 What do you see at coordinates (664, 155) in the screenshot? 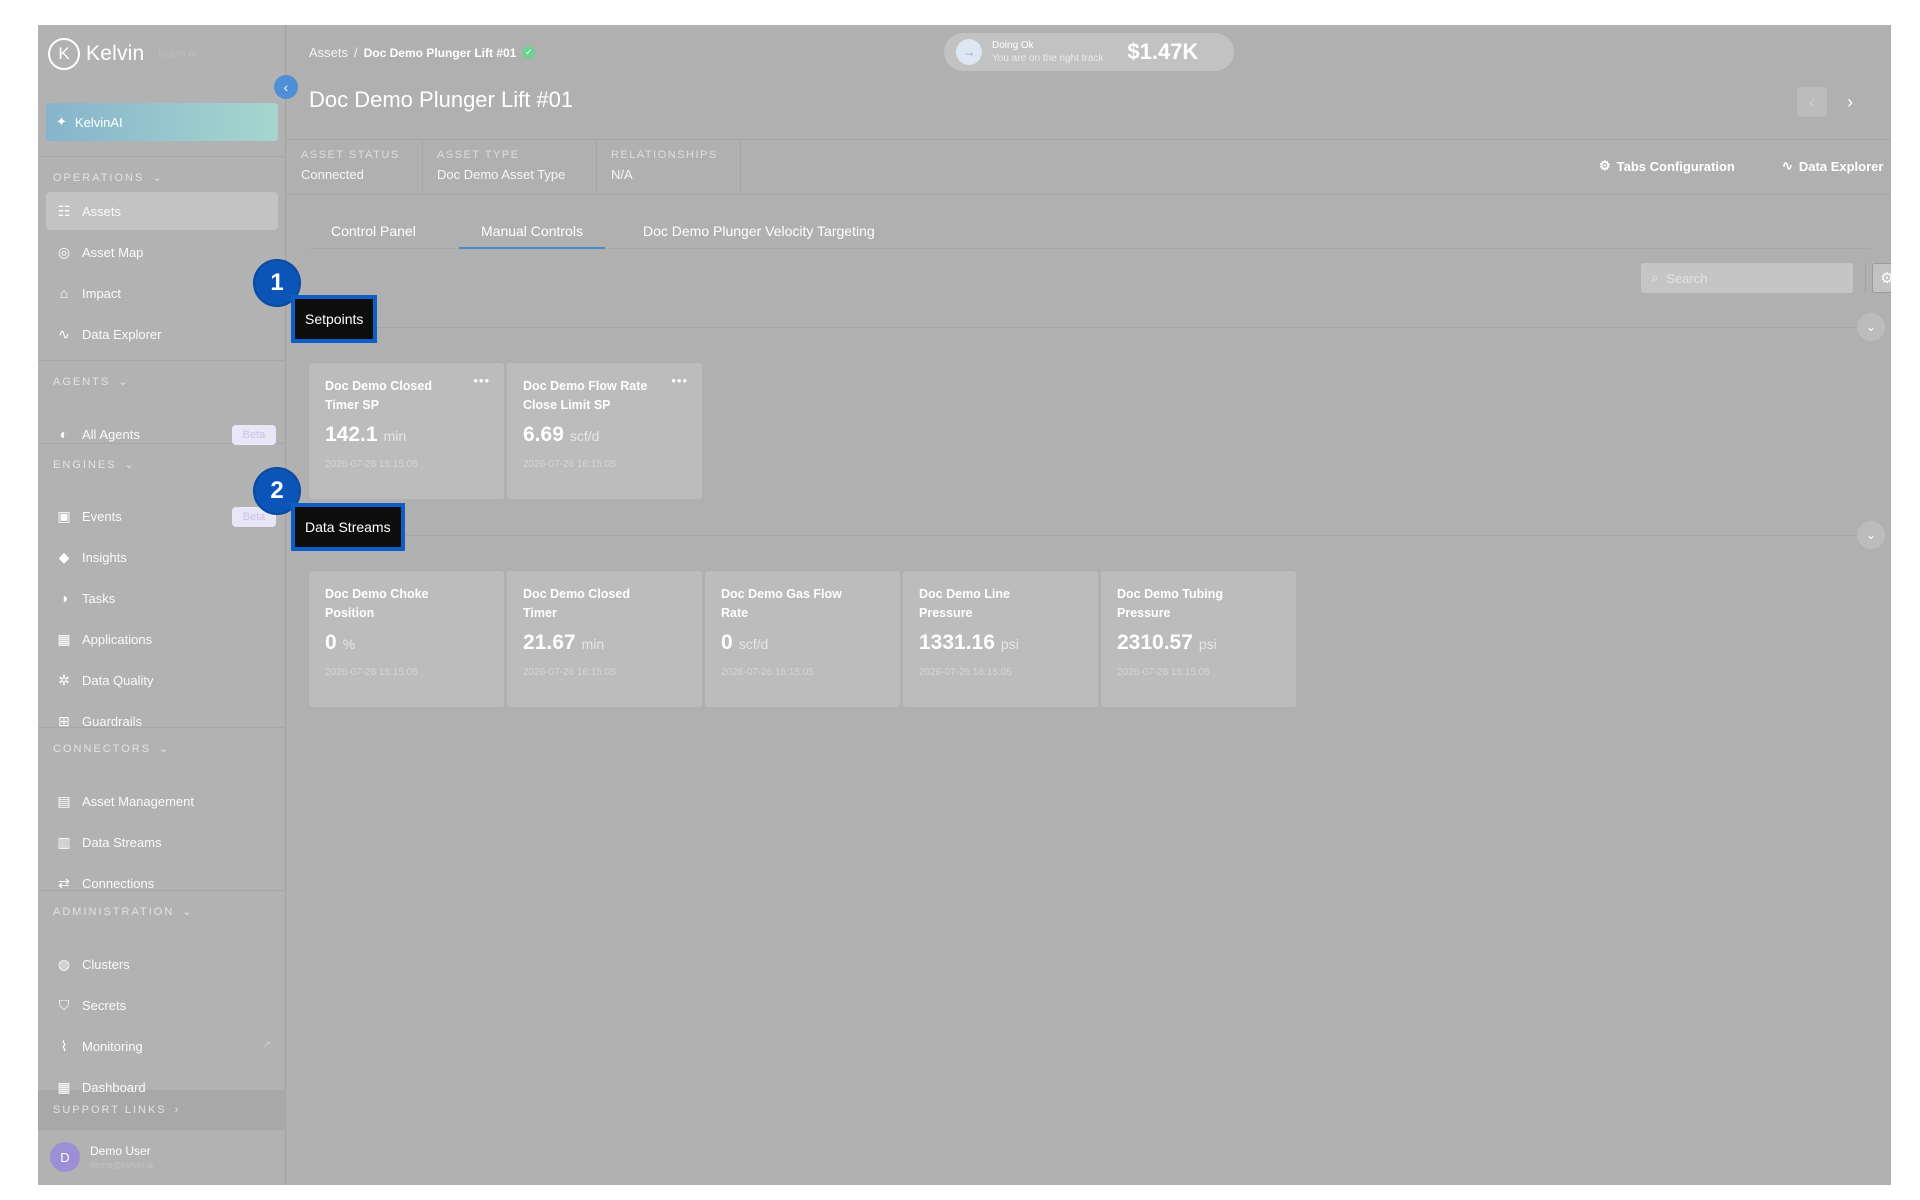
I see `relationships-label: RELATIONSHIPS` at bounding box center [664, 155].